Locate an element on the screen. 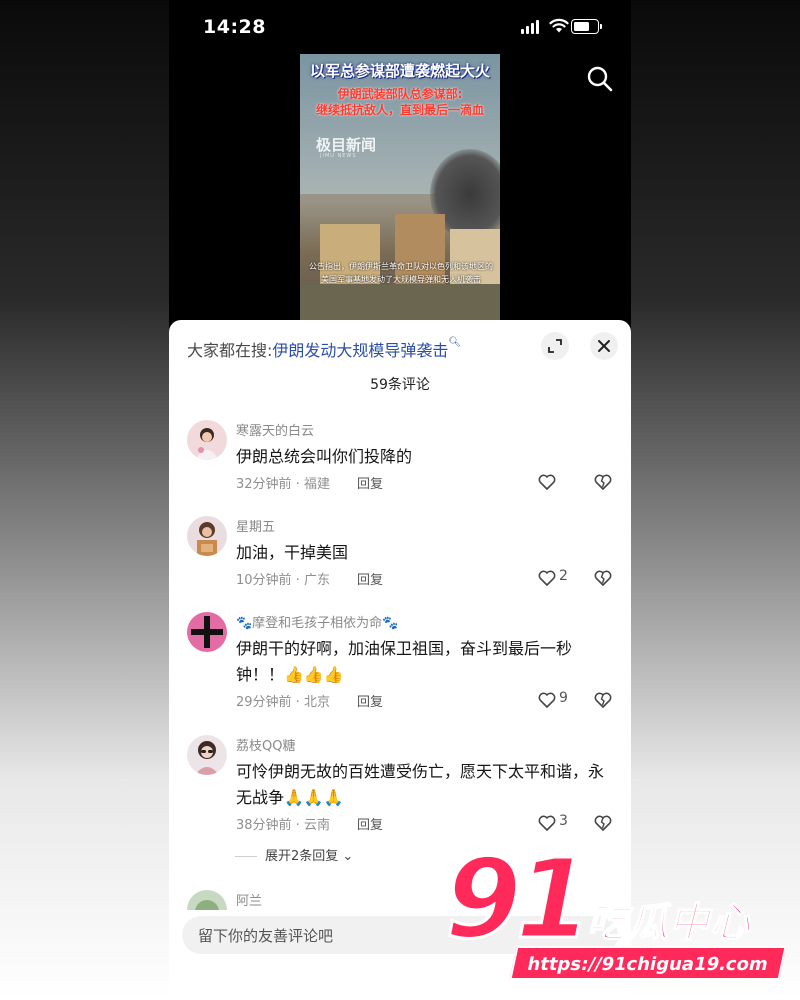  trending-search: 大家都在搜:伊朗发动大规模导弹袭击🔍︎ is located at coordinates (324, 349).